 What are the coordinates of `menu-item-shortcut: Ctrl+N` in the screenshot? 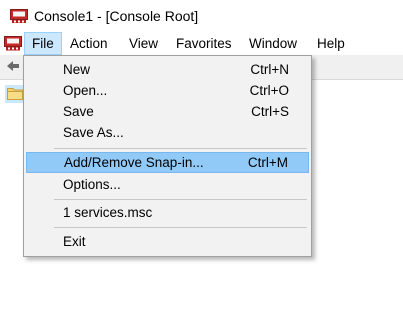 It's located at (269, 69).